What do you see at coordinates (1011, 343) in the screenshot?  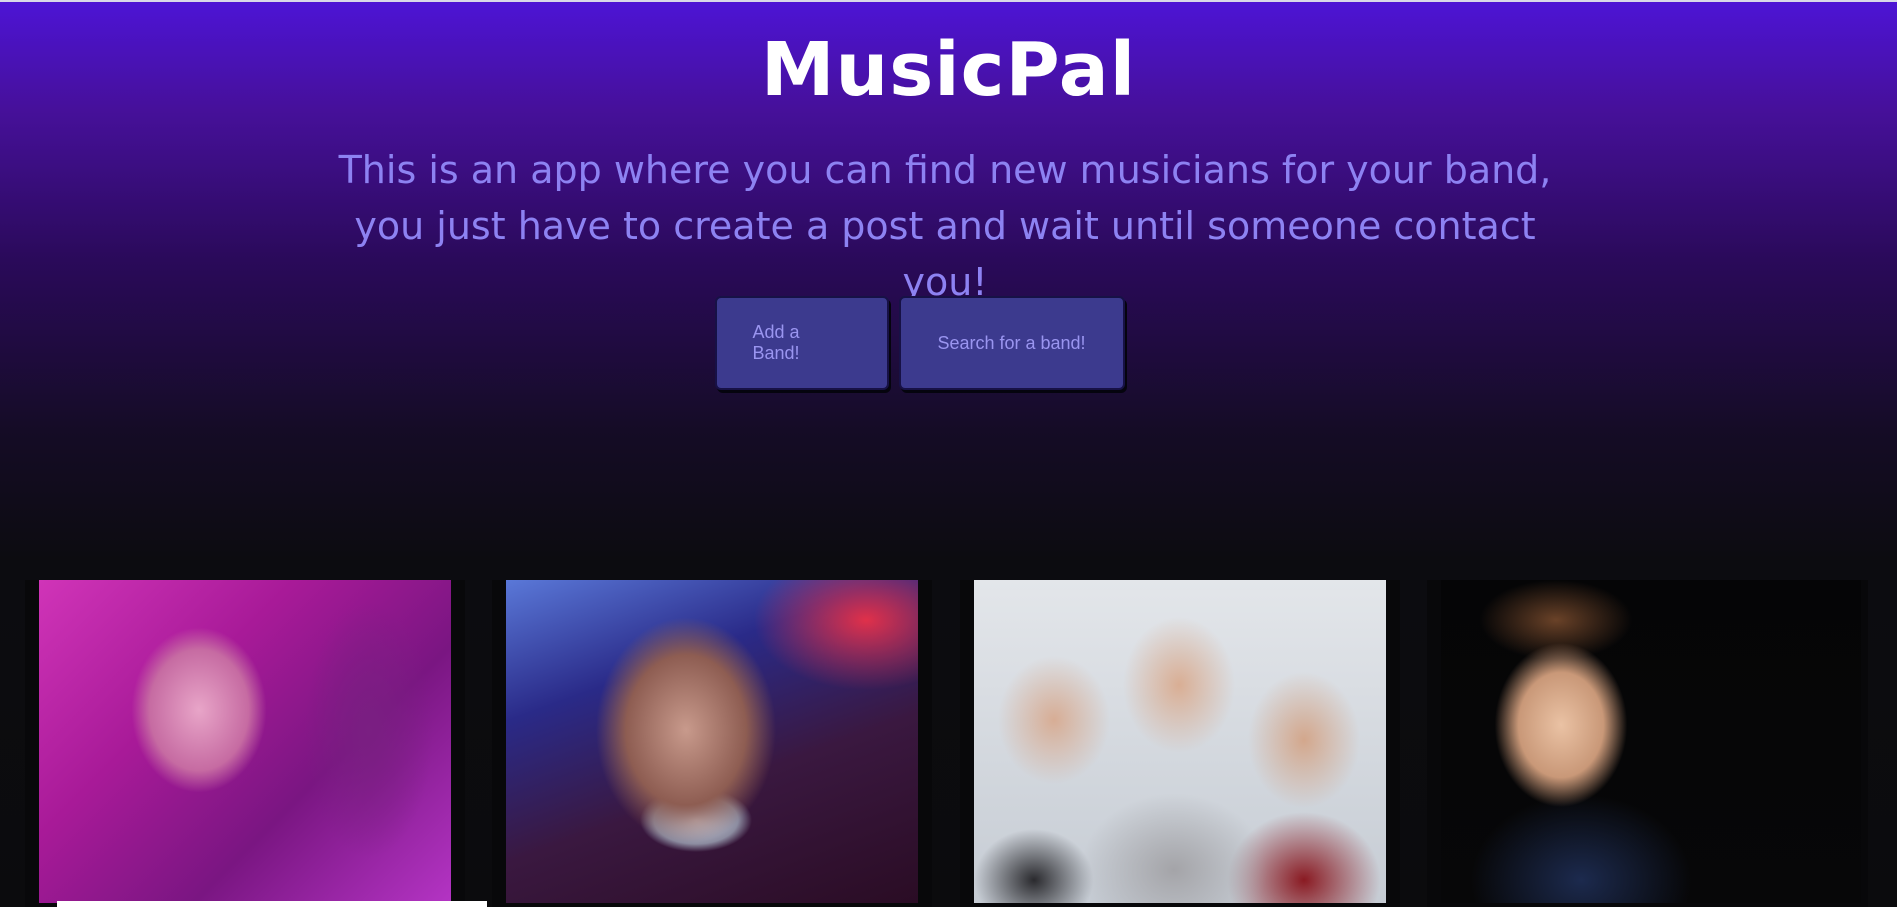 I see `search-band-button: Search for a band!` at bounding box center [1011, 343].